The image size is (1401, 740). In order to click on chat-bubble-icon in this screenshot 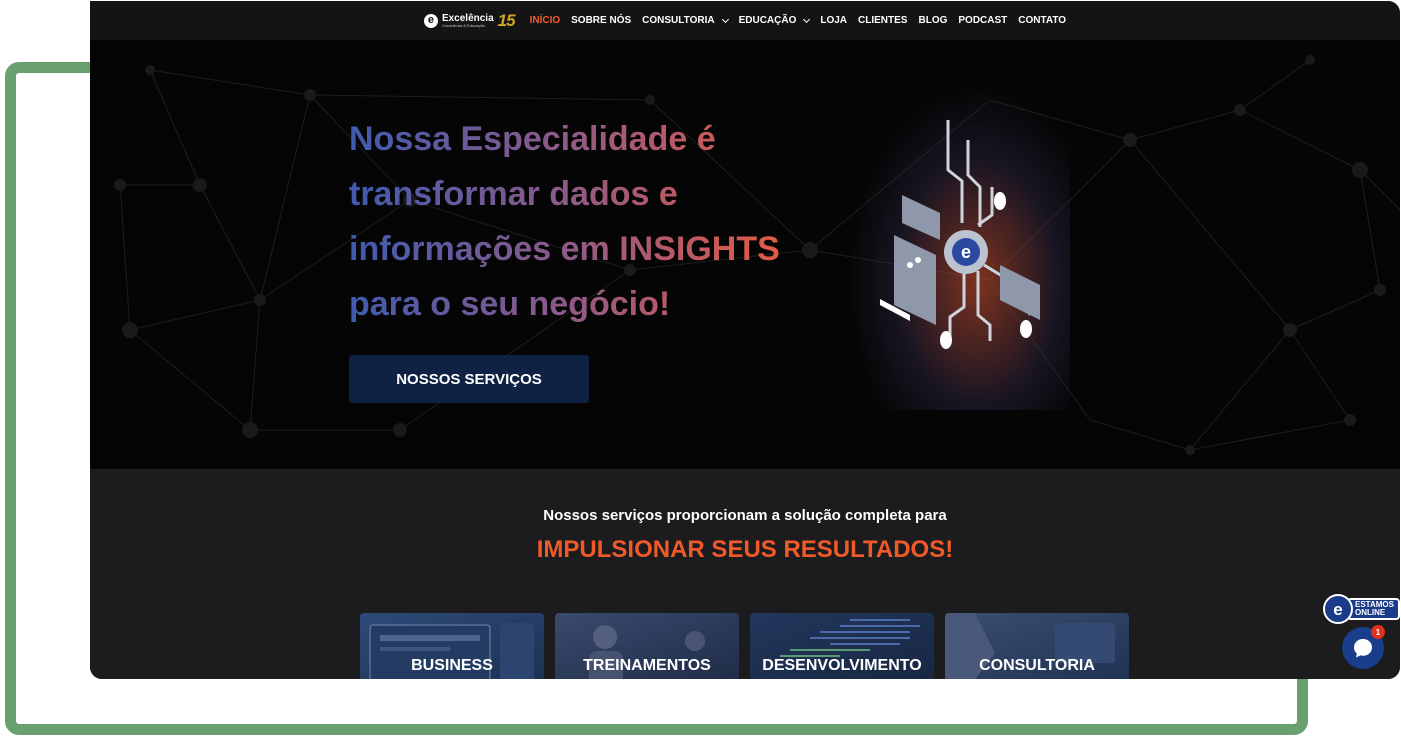, I will do `click(1363, 648)`.